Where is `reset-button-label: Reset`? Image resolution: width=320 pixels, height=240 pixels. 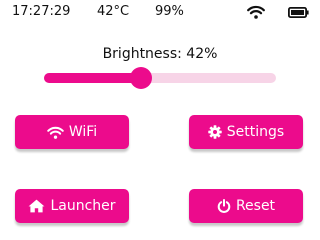 reset-button-label: Reset is located at coordinates (255, 206).